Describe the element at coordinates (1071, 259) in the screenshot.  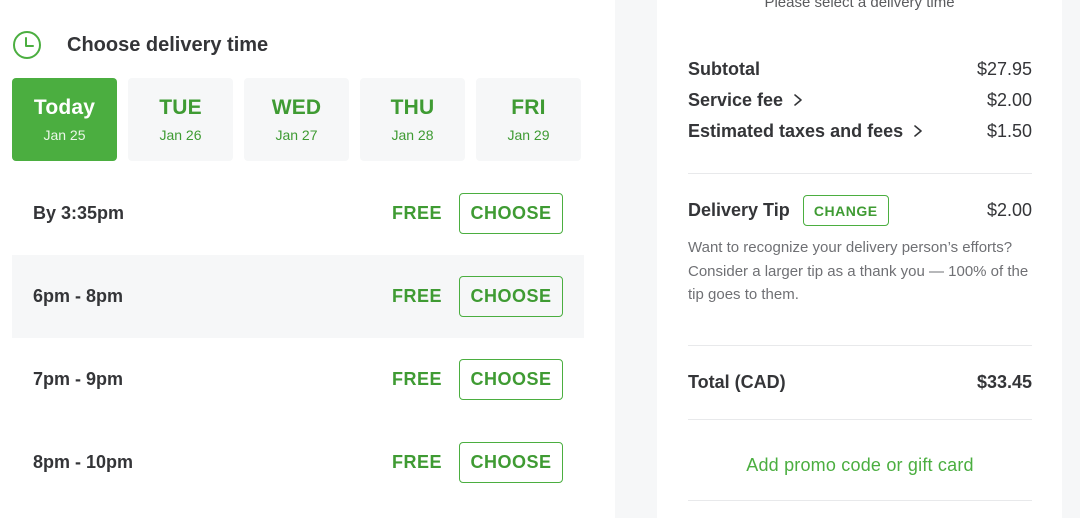
I see `right-gutter` at that location.